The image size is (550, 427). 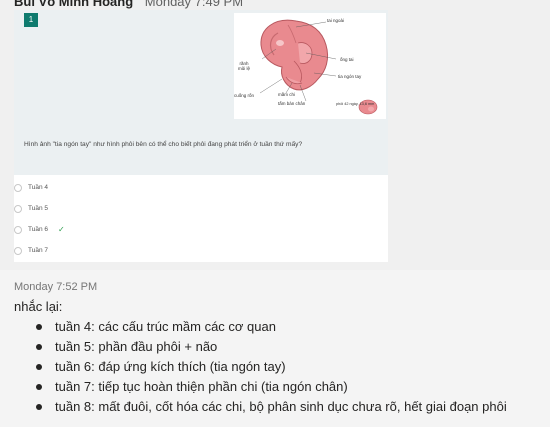 What do you see at coordinates (355, 104) in the screenshot?
I see `label-embryo-age: phôi 42 ngày, 13,6 mm` at bounding box center [355, 104].